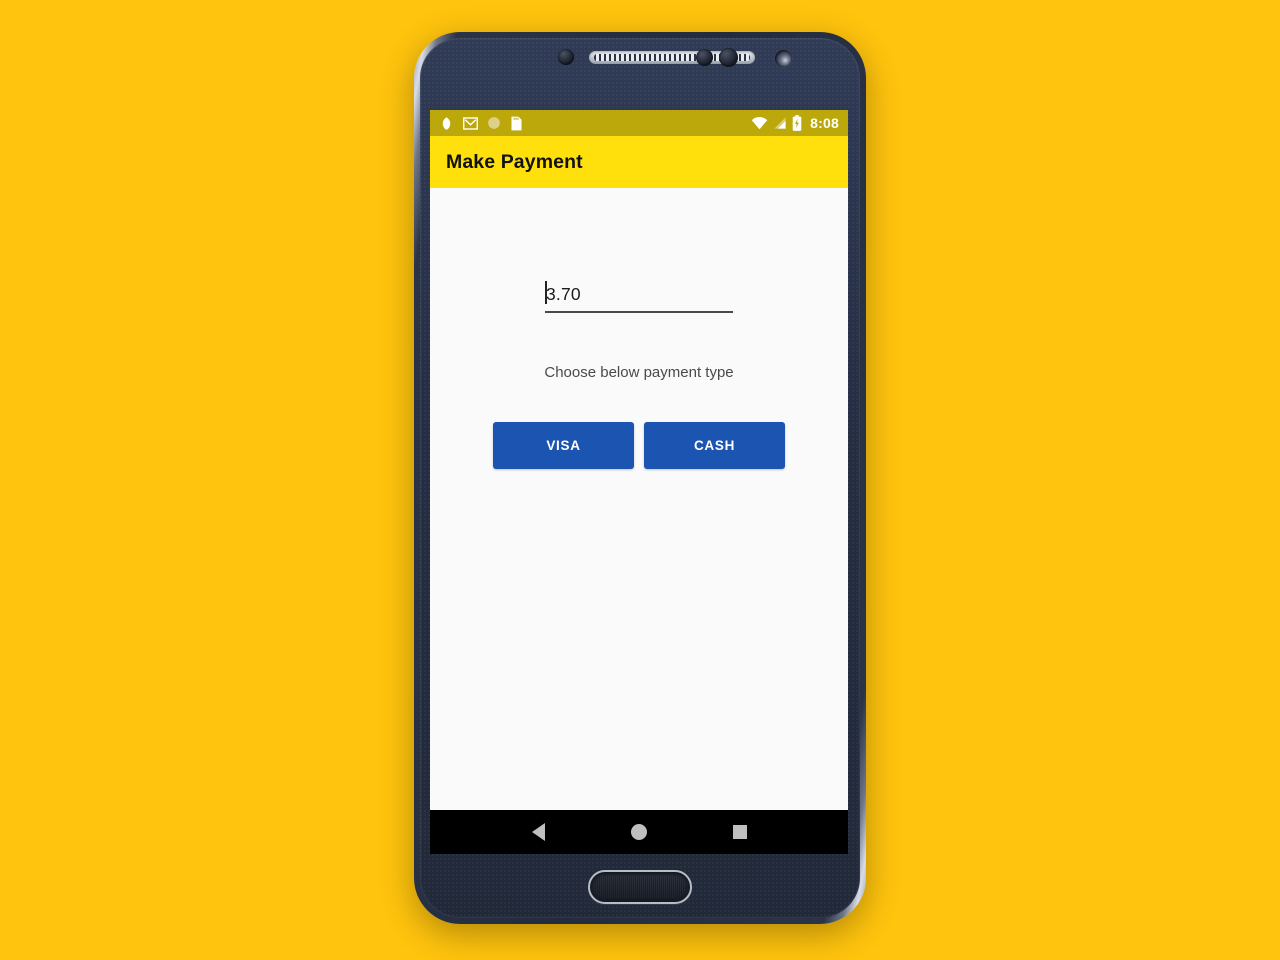 The image size is (1280, 960). What do you see at coordinates (728, 57) in the screenshot?
I see `led-indicator-icon` at bounding box center [728, 57].